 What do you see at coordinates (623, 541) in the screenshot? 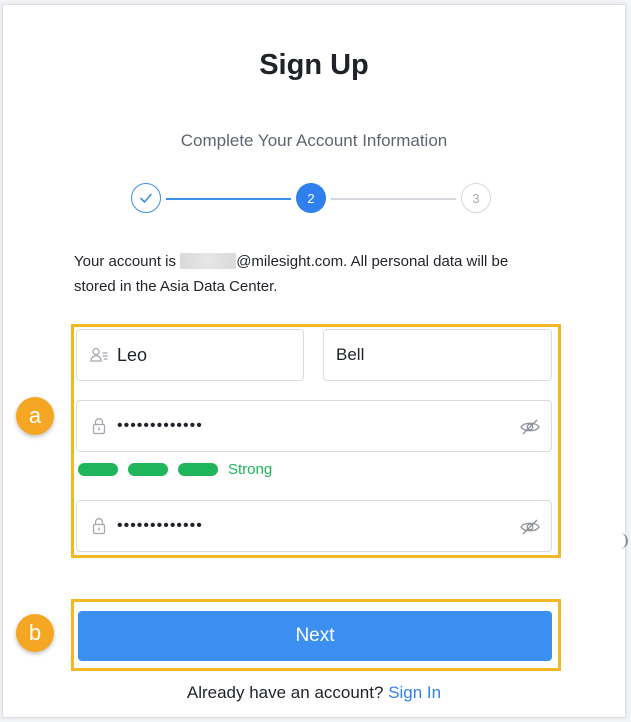
I see `scroll-edge-marker` at bounding box center [623, 541].